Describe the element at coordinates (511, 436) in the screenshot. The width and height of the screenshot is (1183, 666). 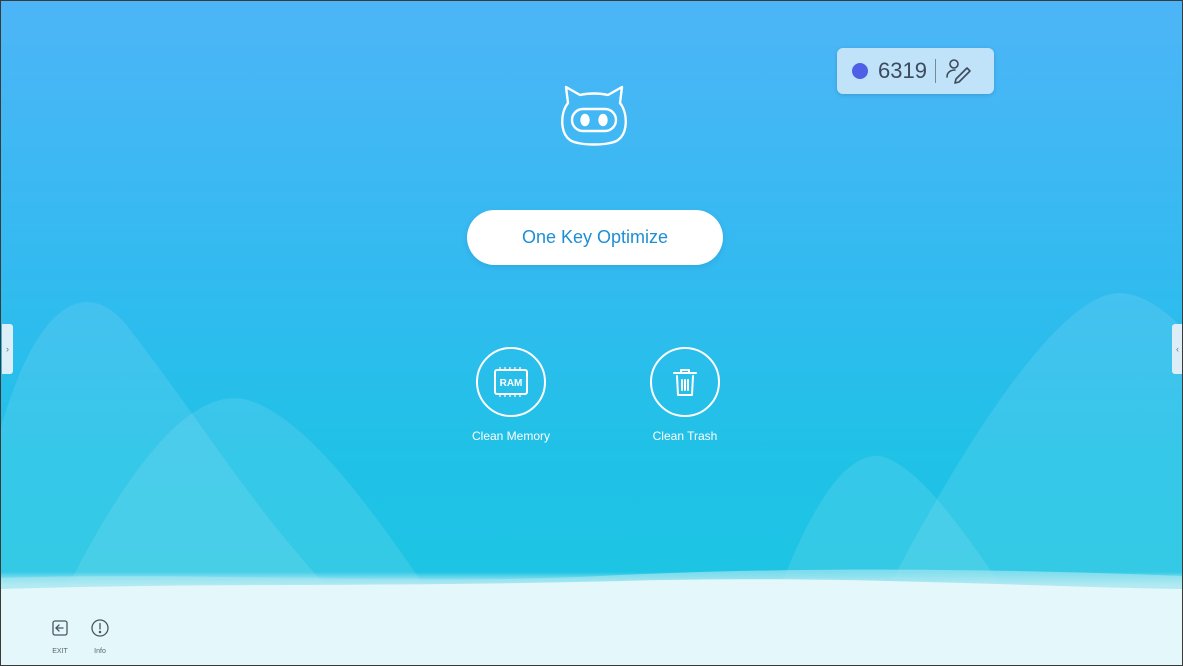
I see `clean-memory-label: Clean Memory` at that location.